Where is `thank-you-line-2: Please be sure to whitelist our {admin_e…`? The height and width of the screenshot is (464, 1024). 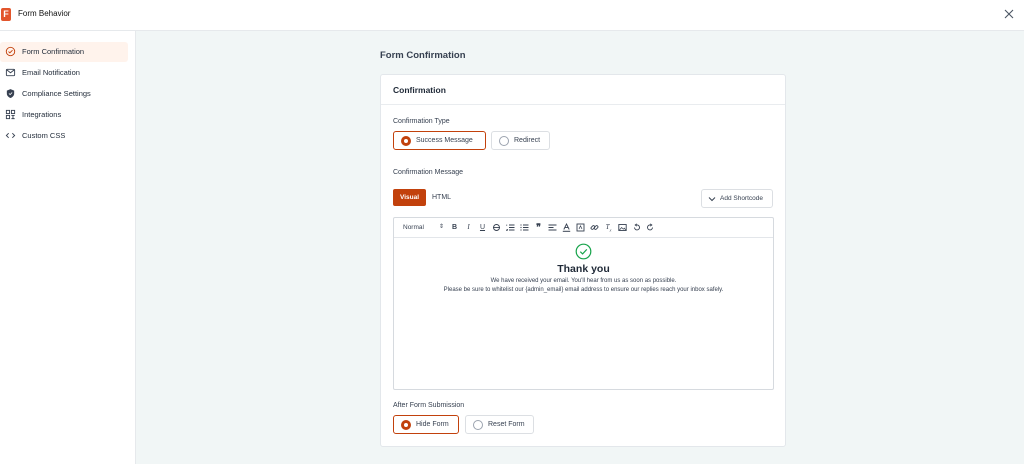
thank-you-line-2: Please be sure to whitelist our {admin_e… is located at coordinates (583, 290).